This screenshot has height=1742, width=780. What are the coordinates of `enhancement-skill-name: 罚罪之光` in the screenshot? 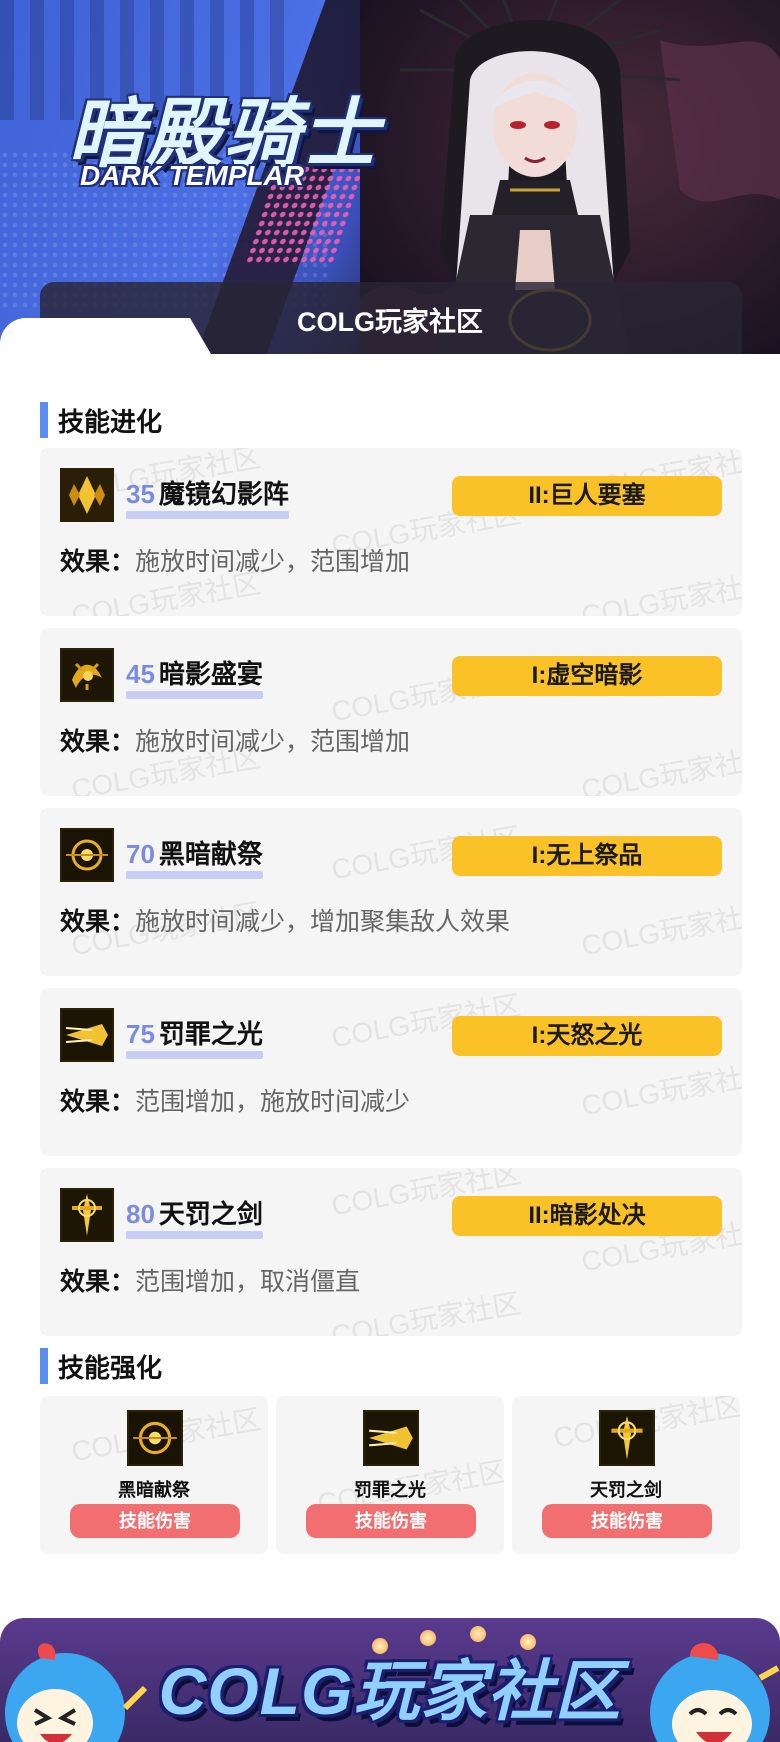 It's located at (390, 1490).